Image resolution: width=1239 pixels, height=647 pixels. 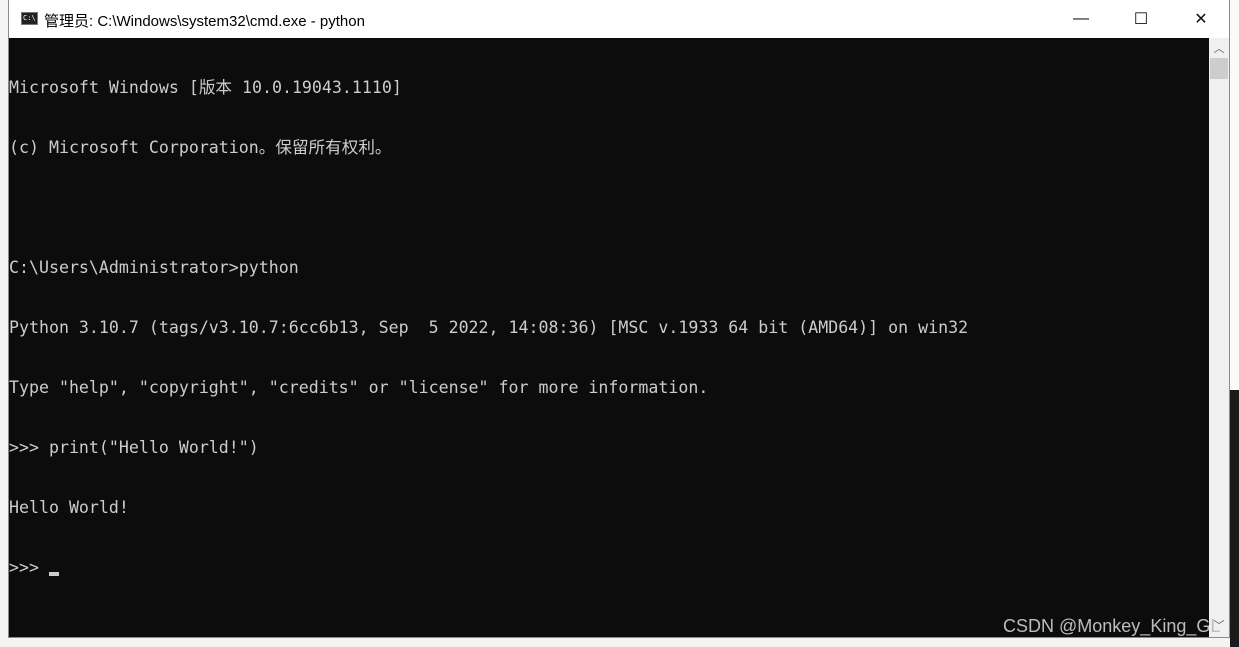 I want to click on scrollbar-thumb, so click(x=1219, y=68).